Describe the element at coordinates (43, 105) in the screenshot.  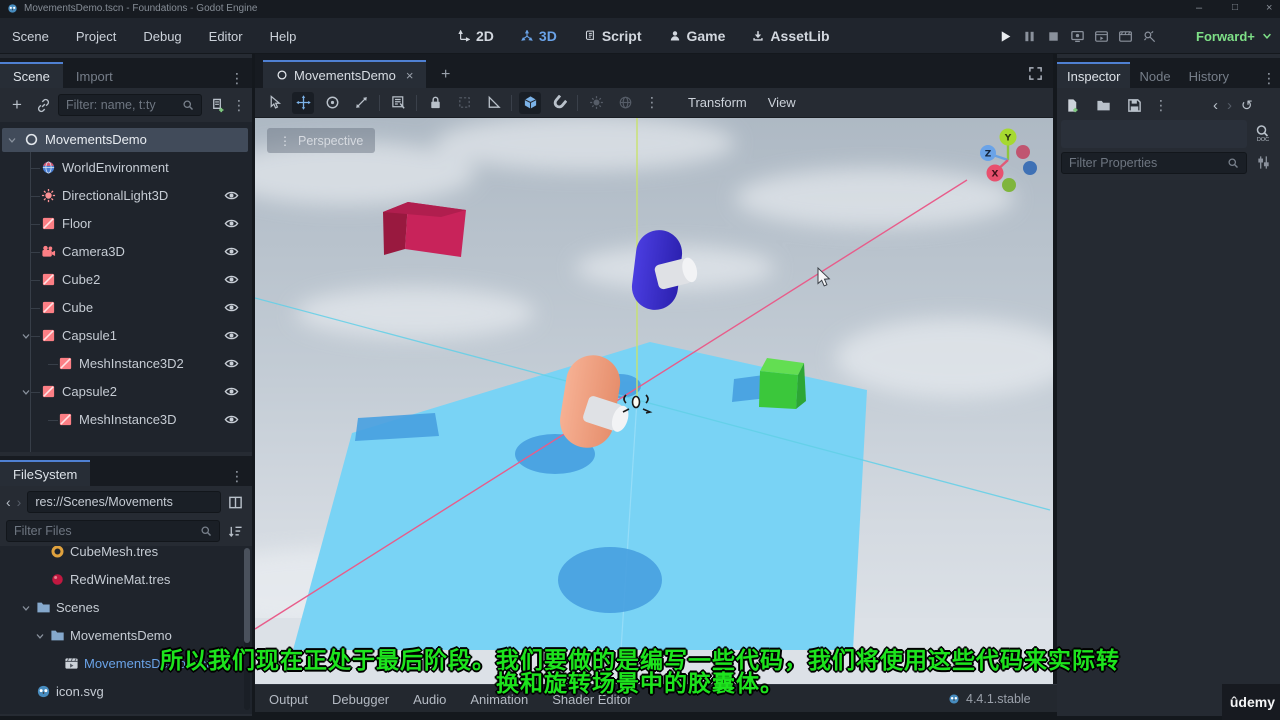
I see `instance-scene-button` at that location.